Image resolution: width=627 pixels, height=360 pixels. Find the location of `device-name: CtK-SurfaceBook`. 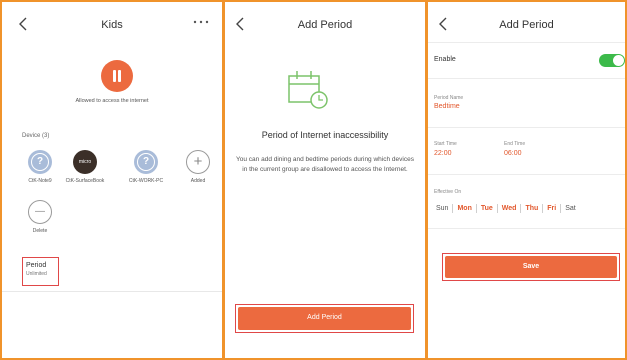

device-name: CtK-SurfaceBook is located at coordinates (85, 181).